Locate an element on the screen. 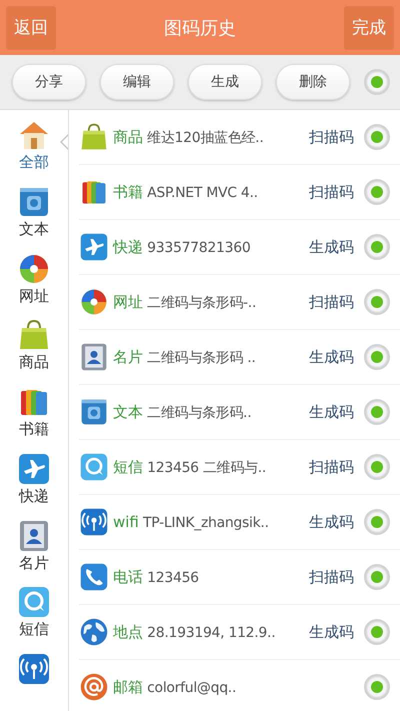  record-content: 二维码与条形码.. is located at coordinates (199, 412).